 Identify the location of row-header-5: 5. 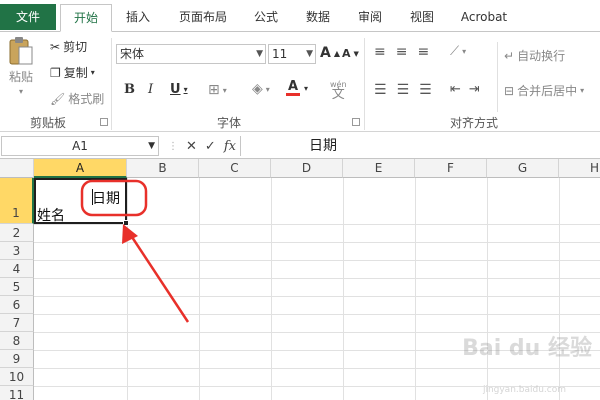
(17, 287).